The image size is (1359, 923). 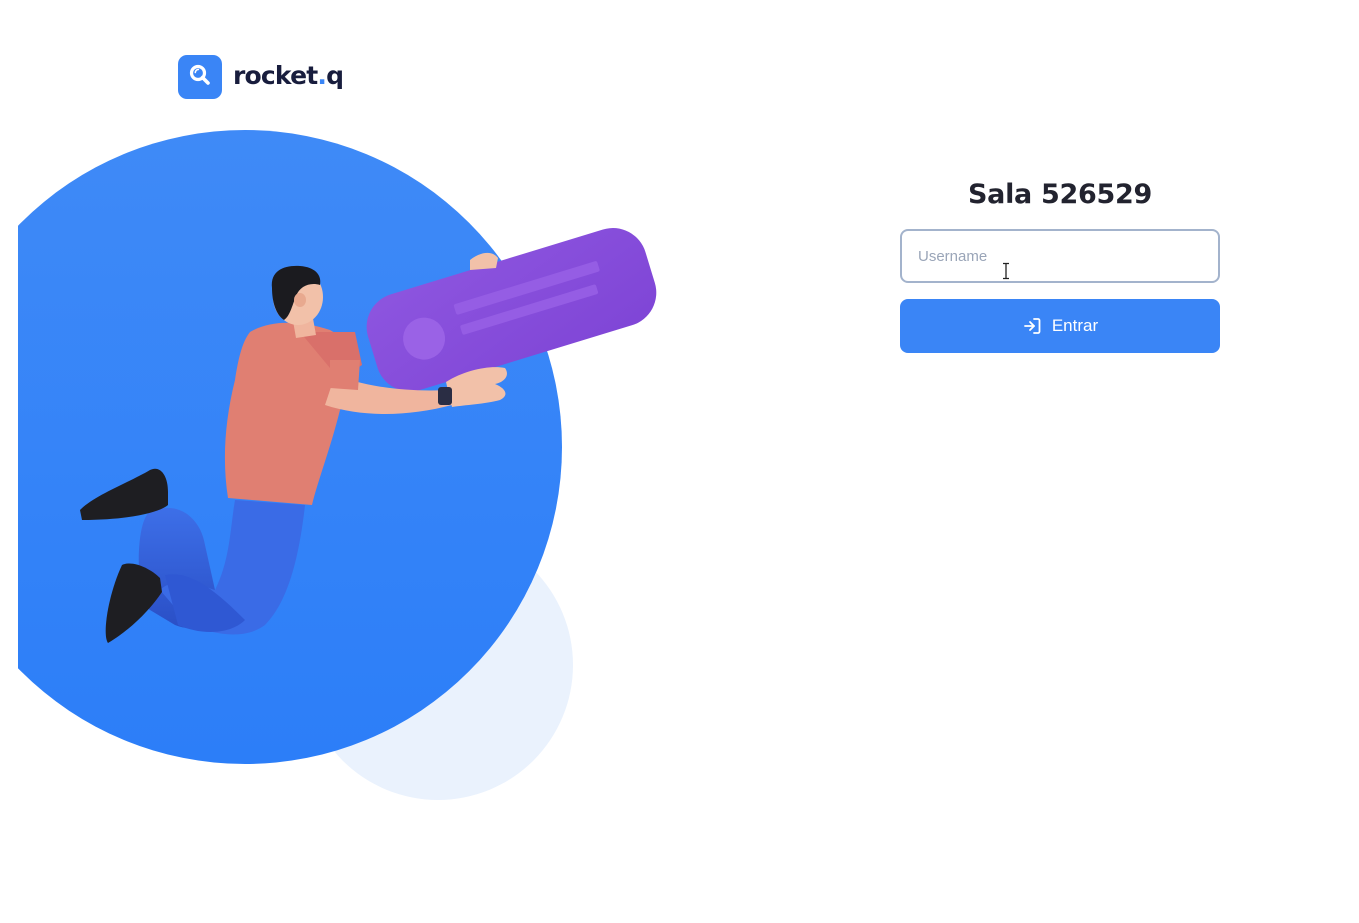 What do you see at coordinates (1060, 194) in the screenshot?
I see `room-title: Sala 526529` at bounding box center [1060, 194].